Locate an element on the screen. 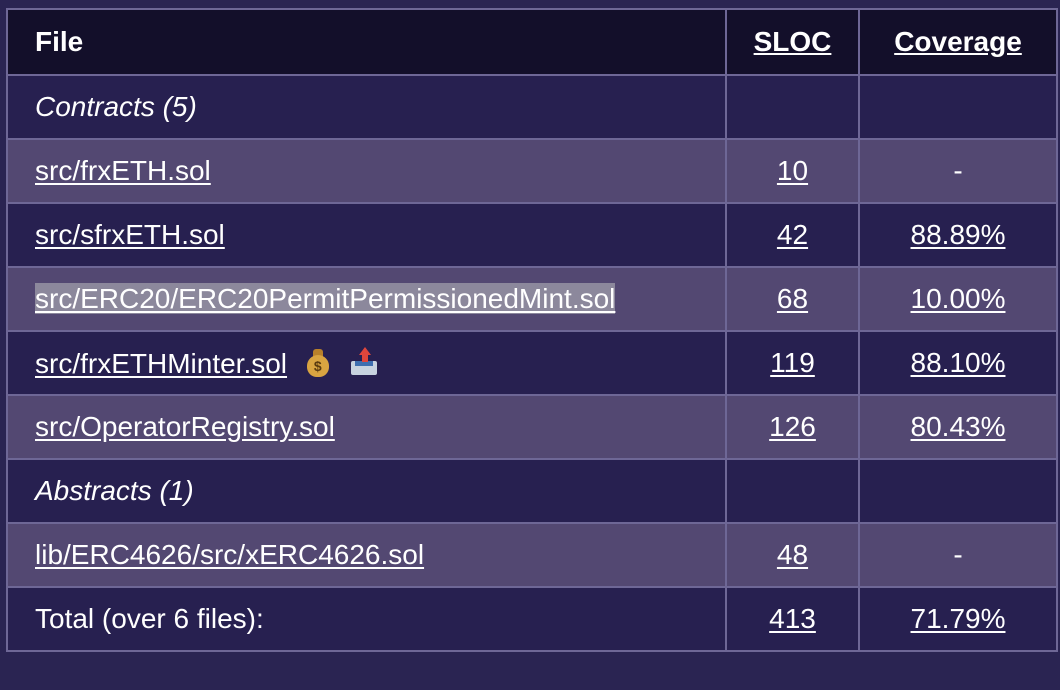  file-column-header: File is located at coordinates (366, 42).